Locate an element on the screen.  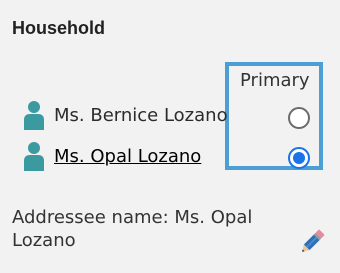
primary-column-header: Primary is located at coordinates (275, 80).